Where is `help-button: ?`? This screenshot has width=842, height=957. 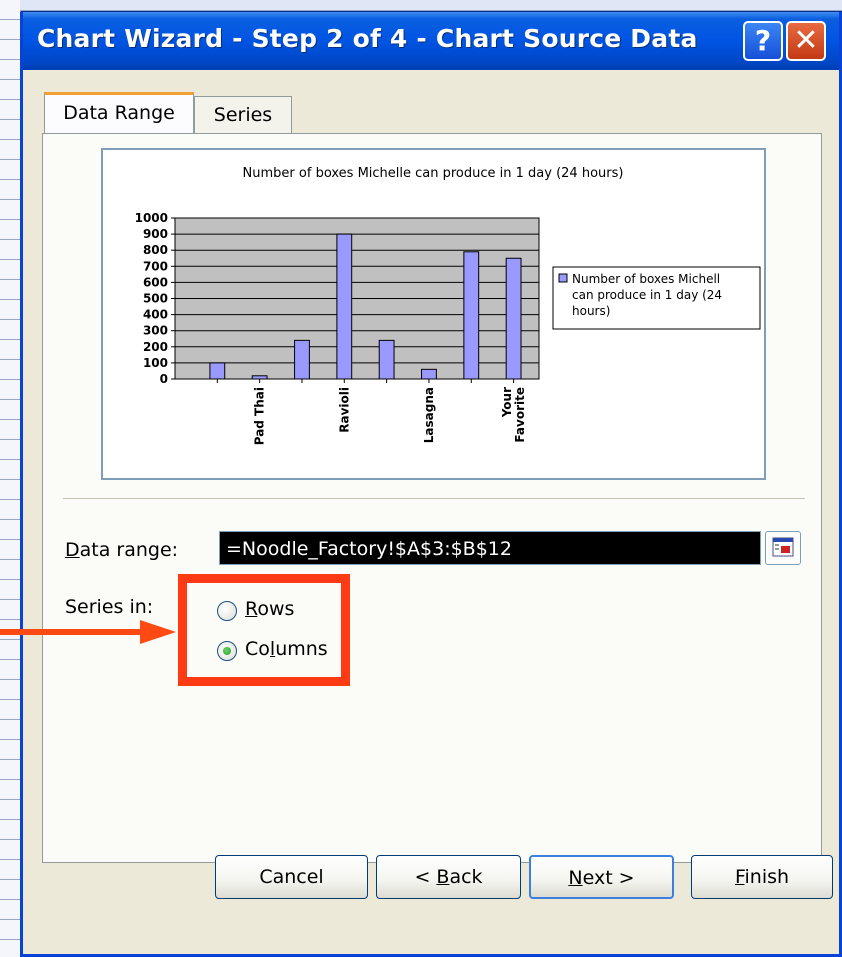 help-button: ? is located at coordinates (763, 41).